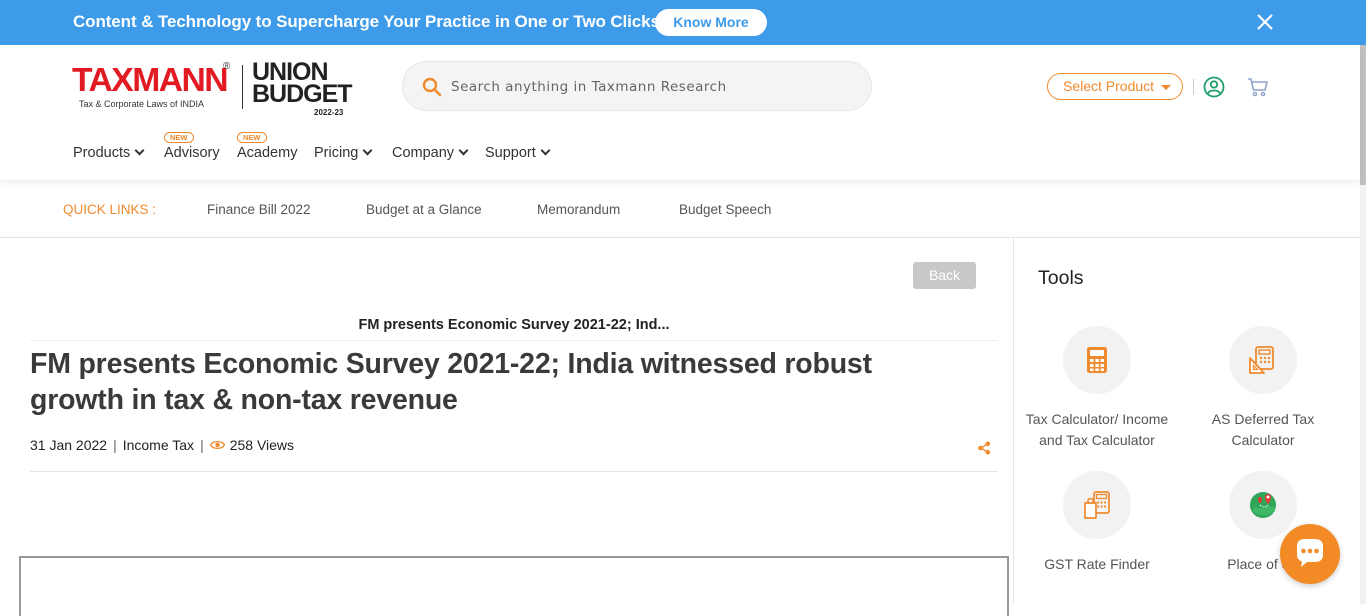  I want to click on search-icon, so click(432, 87).